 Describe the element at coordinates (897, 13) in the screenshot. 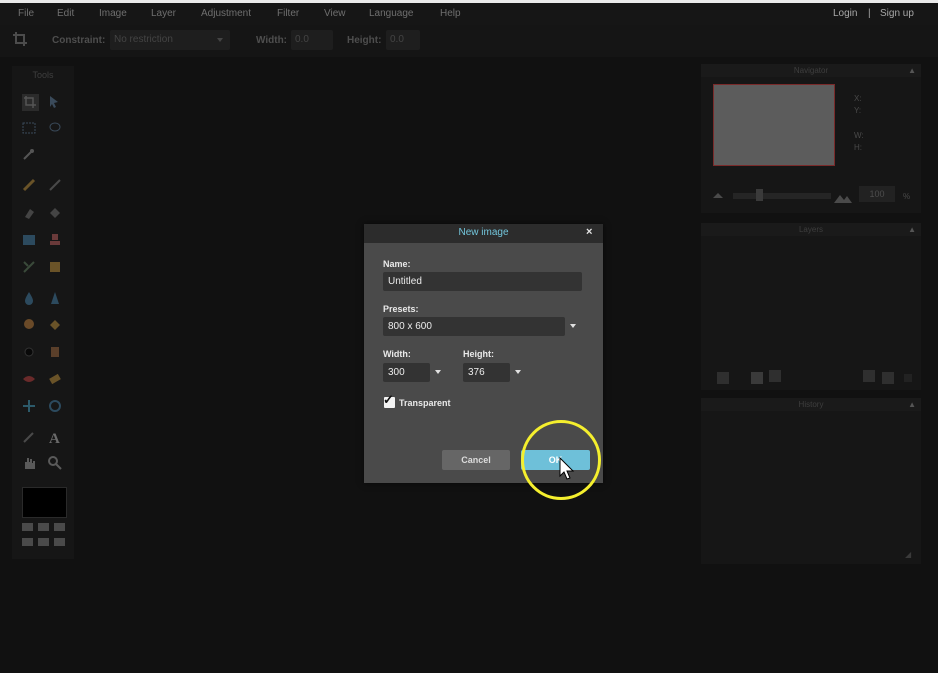

I see `signup-link: Sign up` at that location.